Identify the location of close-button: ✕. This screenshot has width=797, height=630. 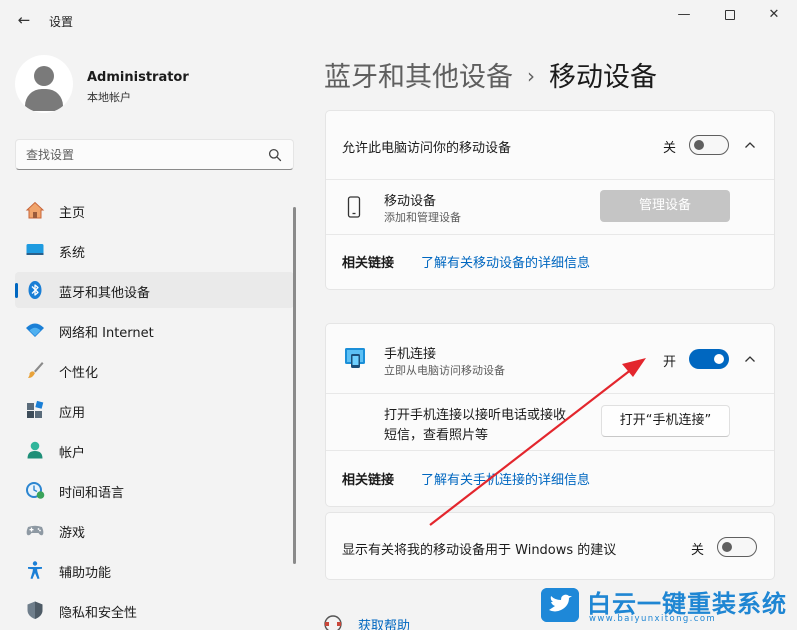
(774, 15).